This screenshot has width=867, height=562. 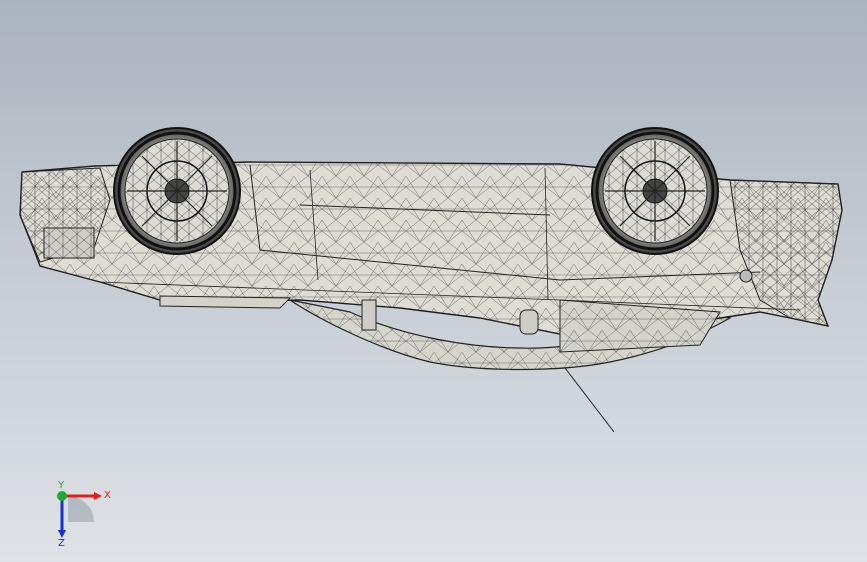 I want to click on triad-z-label: Z, so click(x=61, y=543).